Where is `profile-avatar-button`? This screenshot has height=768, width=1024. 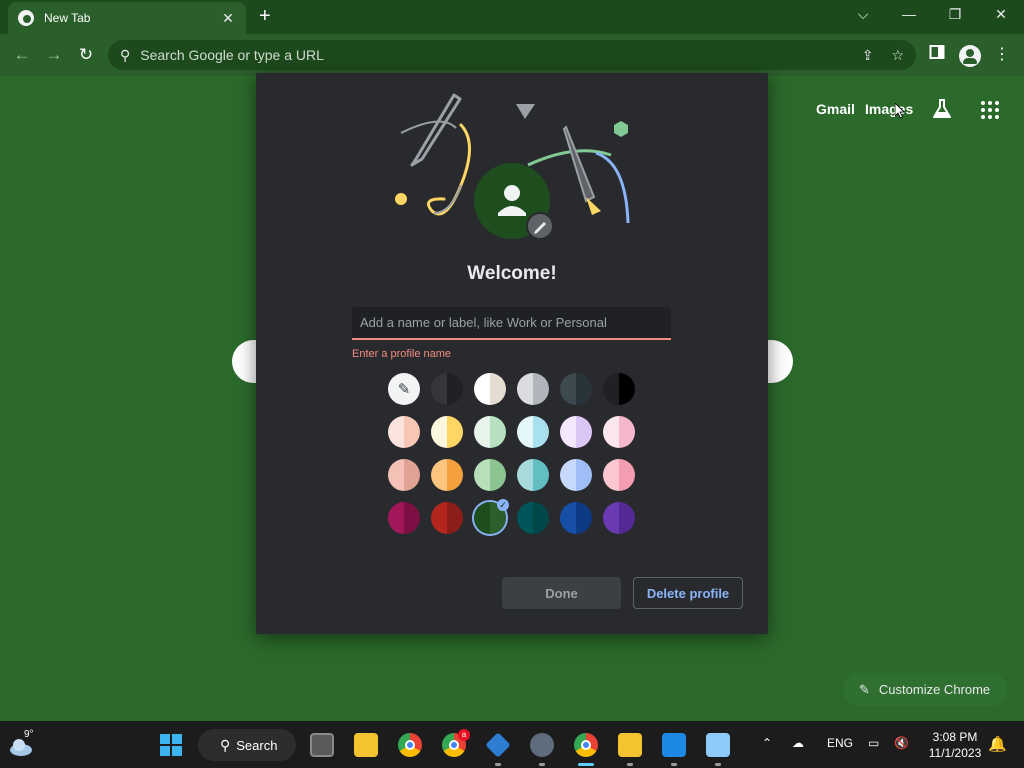
profile-avatar-button is located at coordinates (970, 56).